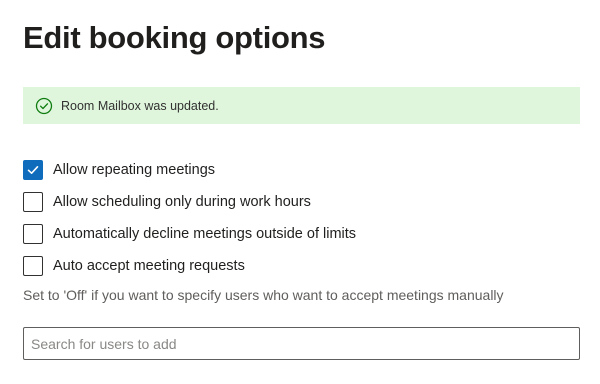  What do you see at coordinates (301, 343) in the screenshot?
I see `search-users-input` at bounding box center [301, 343].